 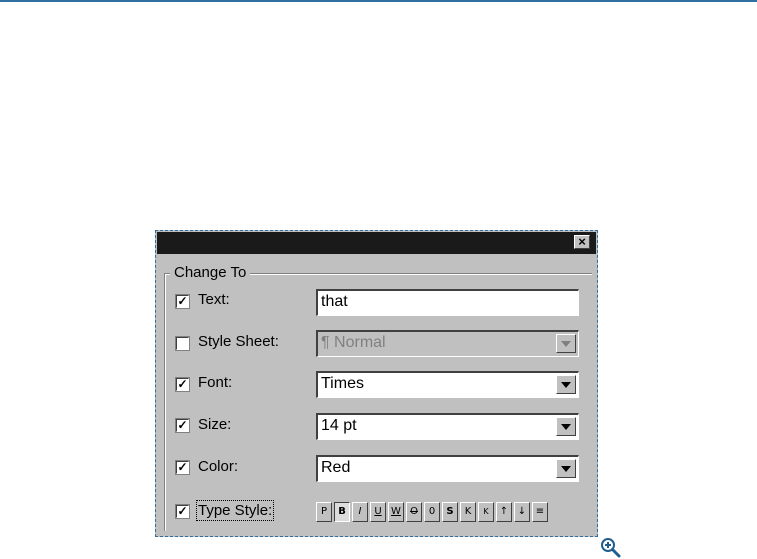 I want to click on style-small-caps-button: K, so click(x=486, y=512).